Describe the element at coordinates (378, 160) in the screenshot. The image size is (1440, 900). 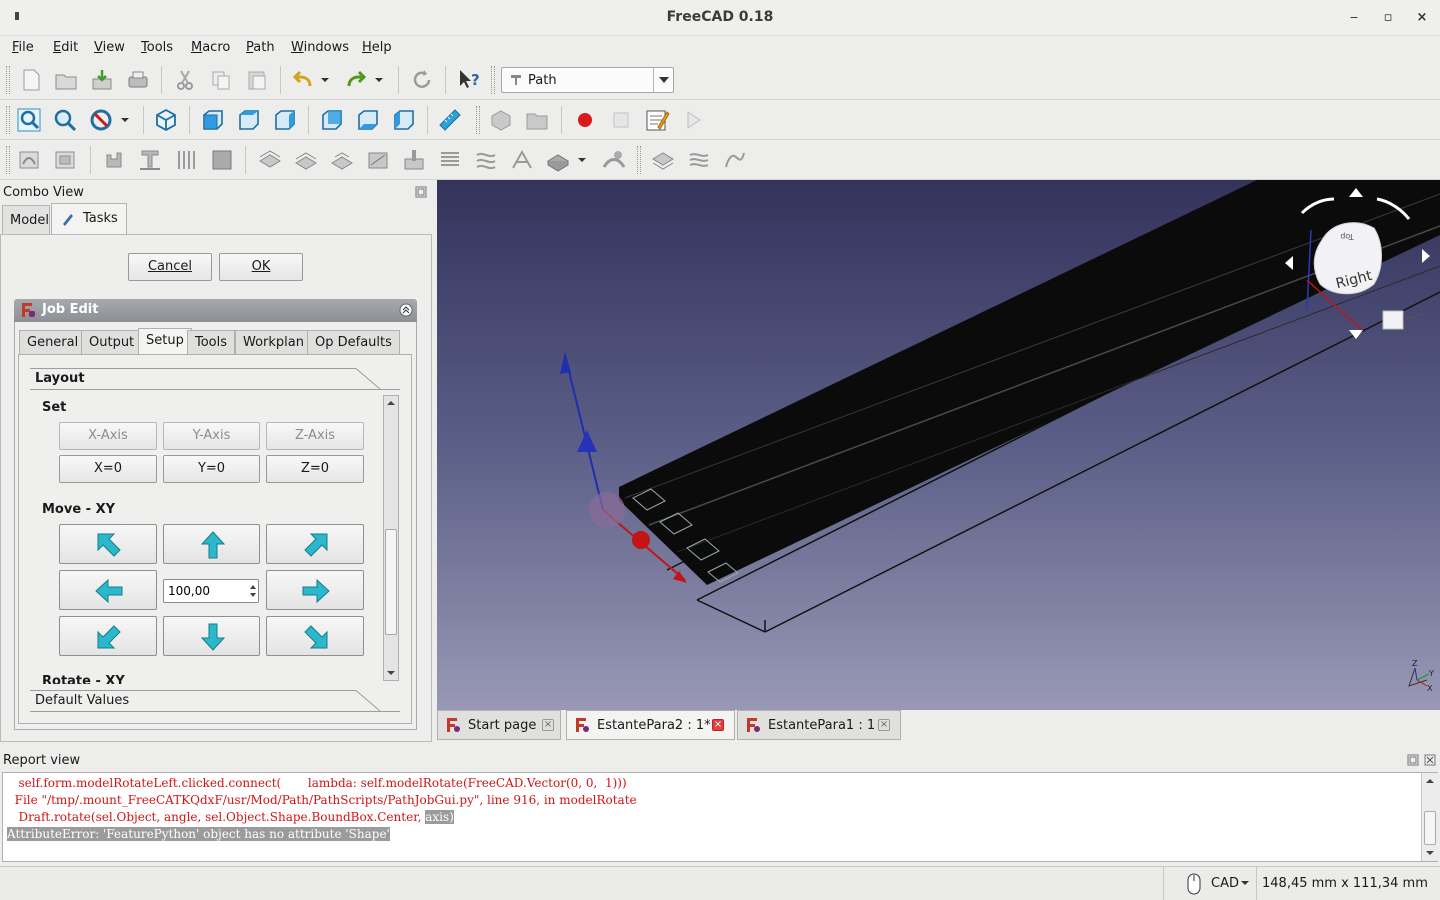
I see `path-pocket-icon` at that location.